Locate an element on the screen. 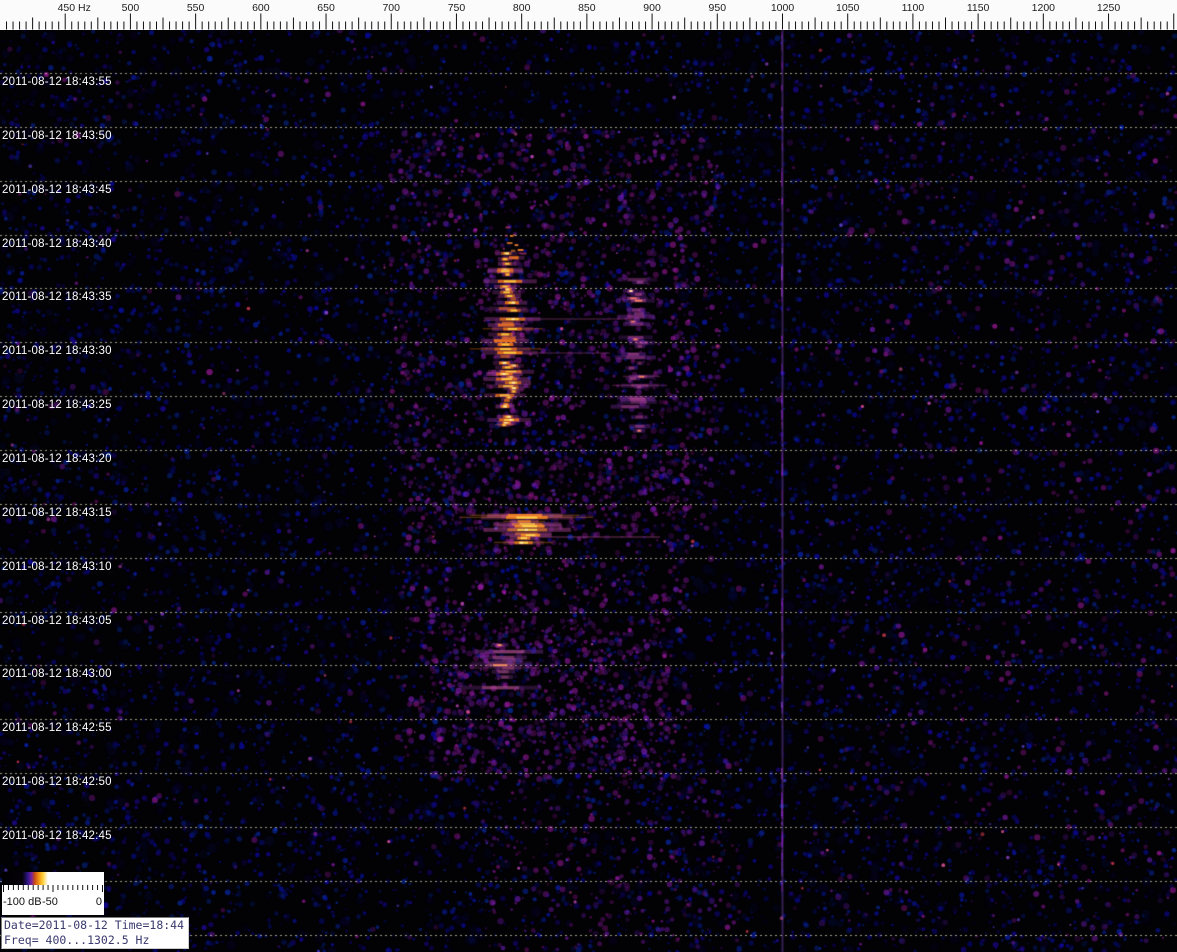 This screenshot has width=1177, height=952. amplitude-scale-labels: -100 dB -50 0 is located at coordinates (53, 900).